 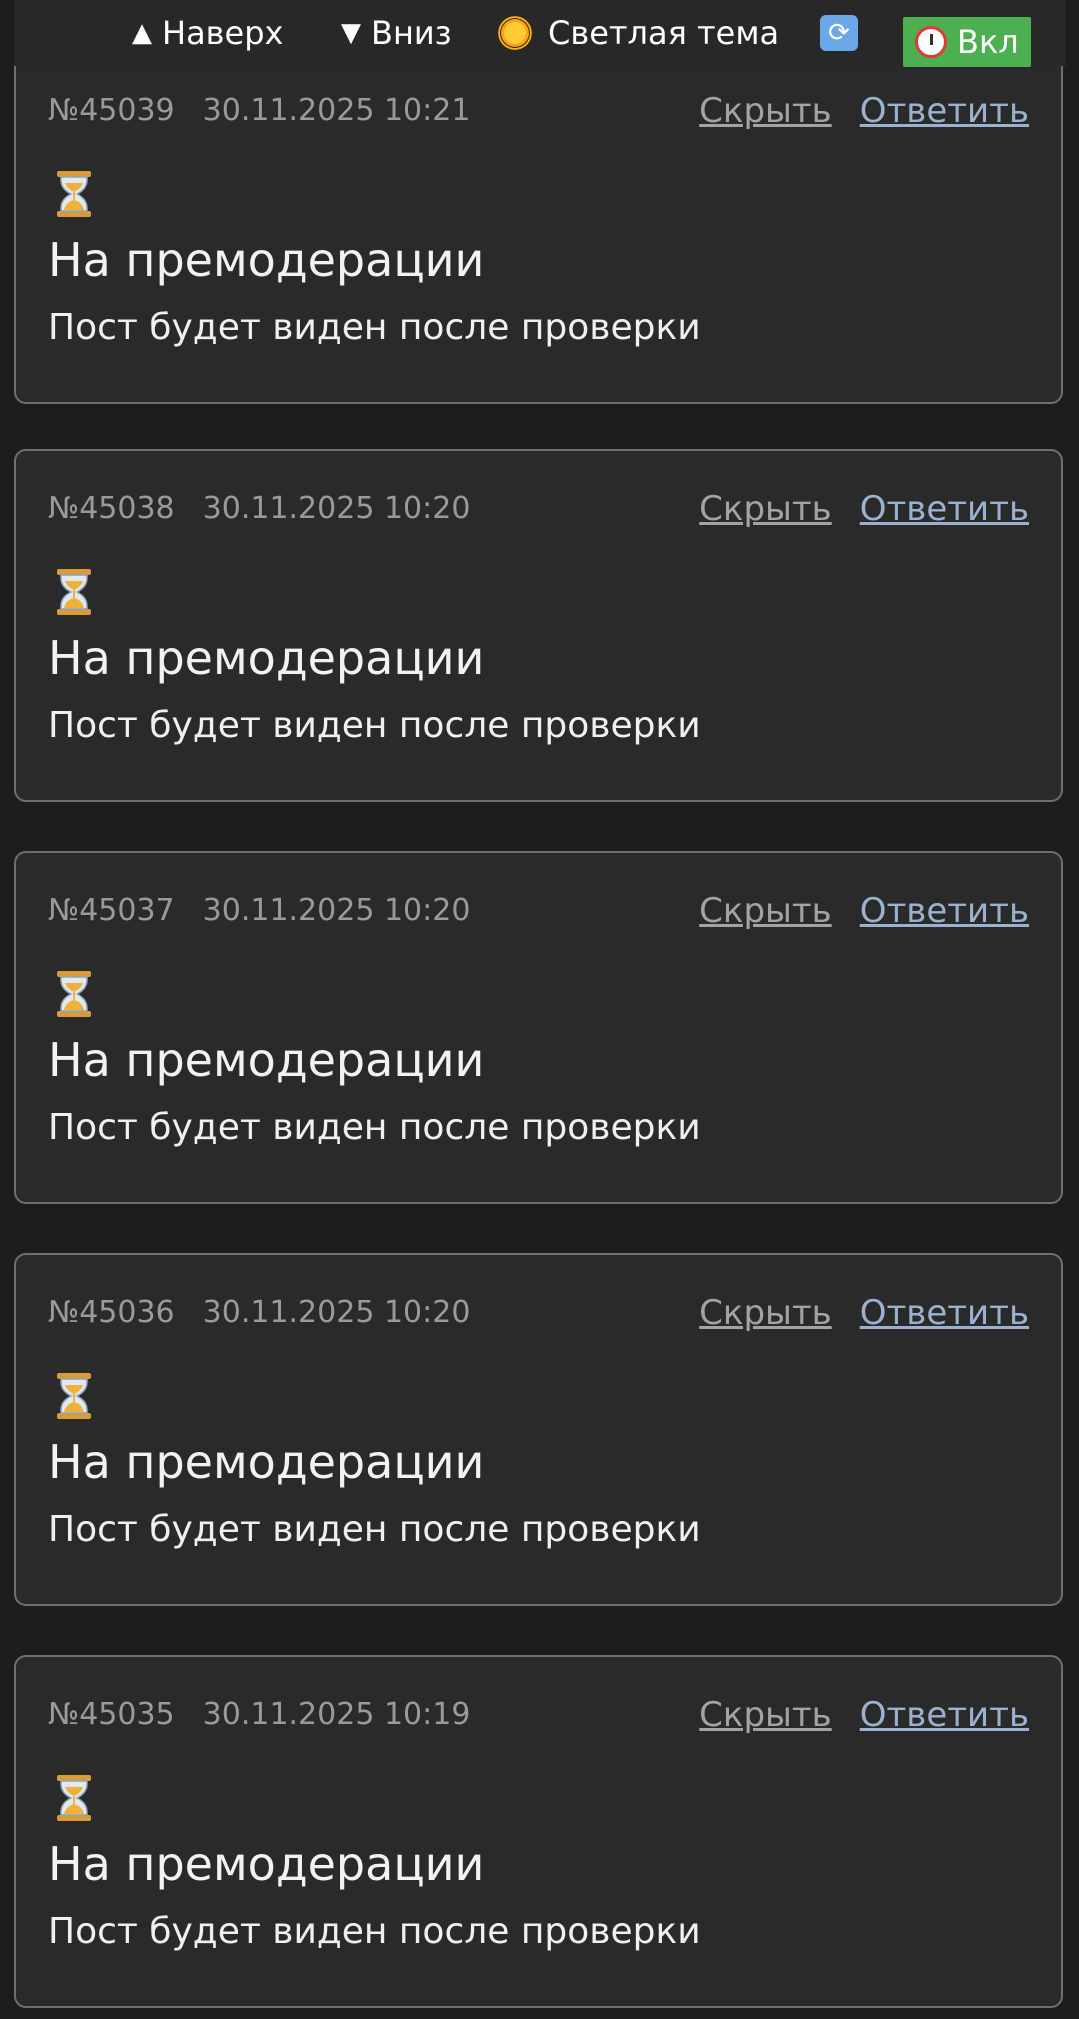 I want to click on post-meta: №45039 30.11.2025 10:21, so click(x=259, y=110).